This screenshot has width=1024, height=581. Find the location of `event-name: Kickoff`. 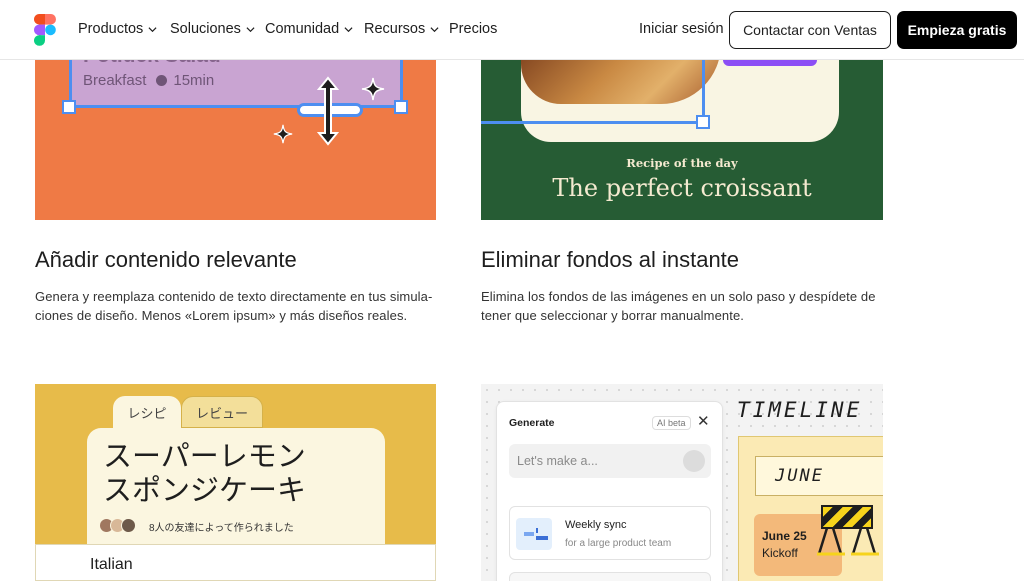

event-name: Kickoff is located at coordinates (780, 553).